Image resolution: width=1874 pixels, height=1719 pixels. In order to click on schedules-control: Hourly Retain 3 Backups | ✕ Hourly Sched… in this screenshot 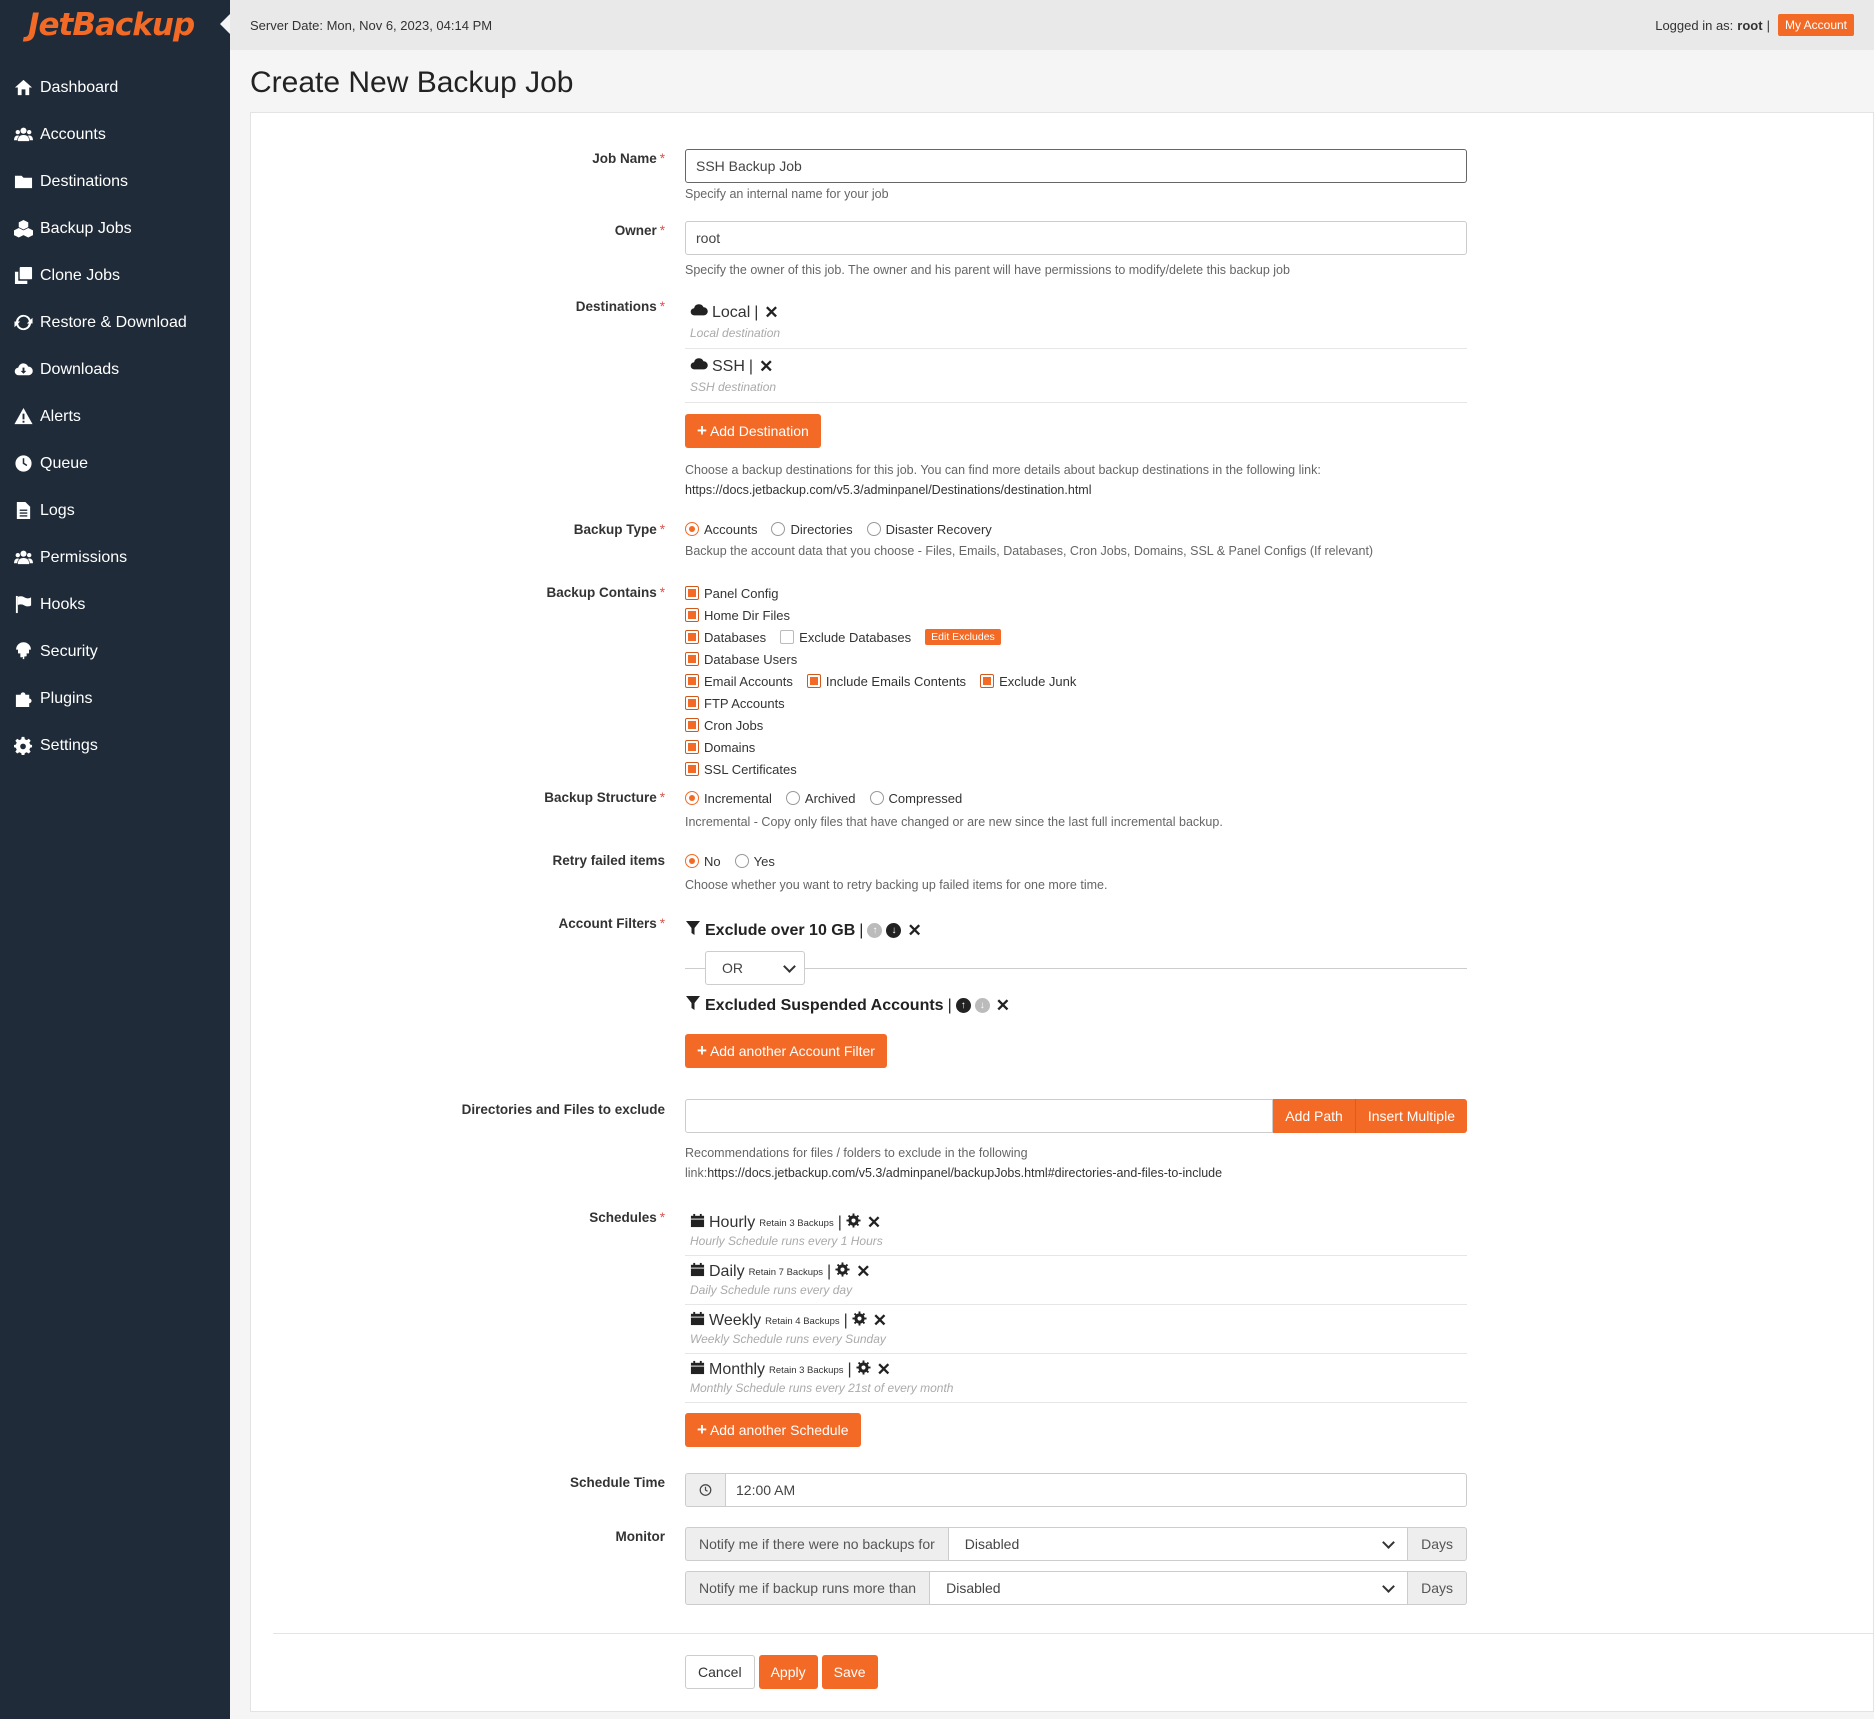, I will do `click(1076, 1327)`.